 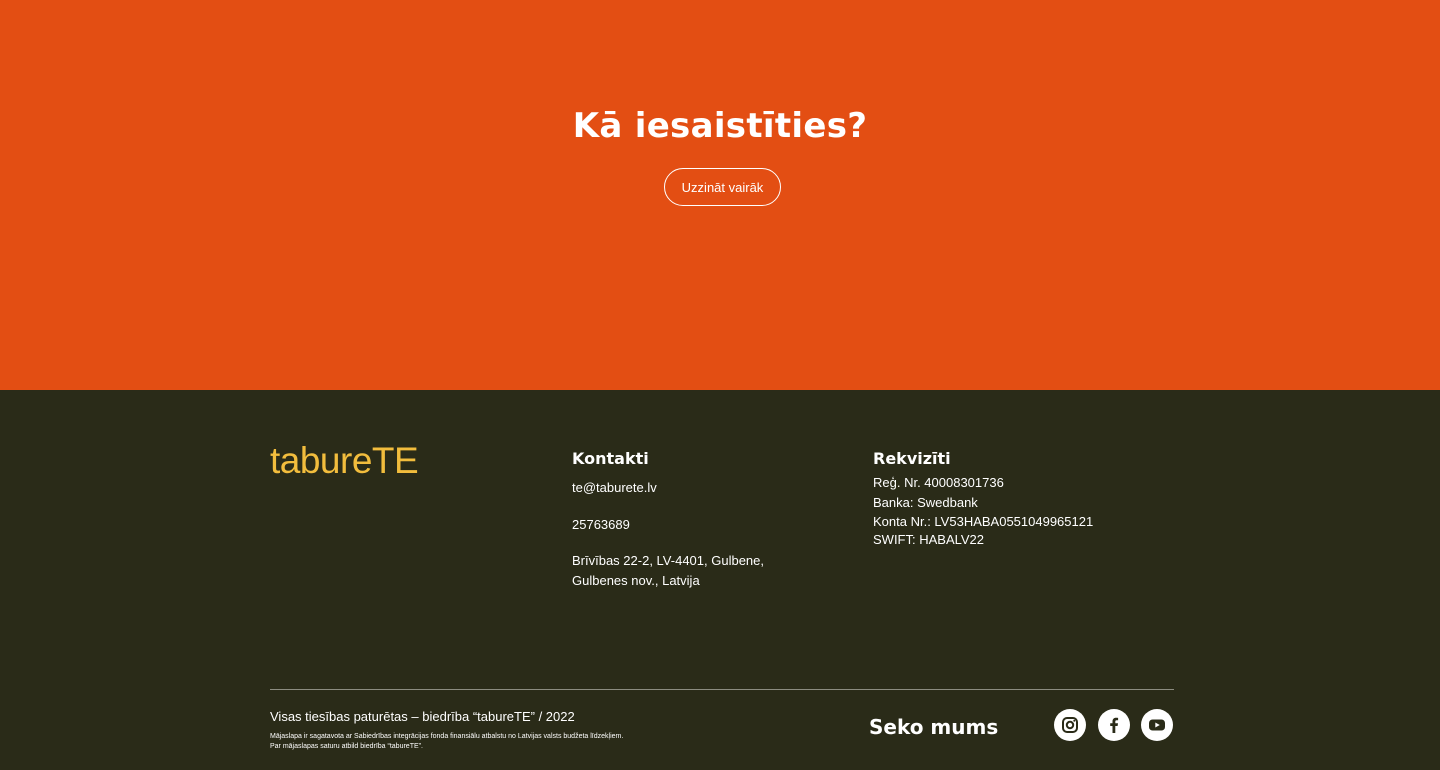 I want to click on details-account: Konta Nr.: LV53HABA0551049965121, so click(x=983, y=521).